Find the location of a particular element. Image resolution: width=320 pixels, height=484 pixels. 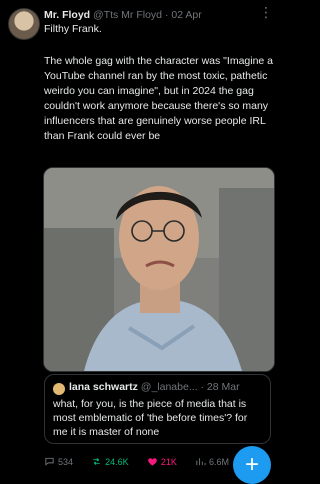

author-name: Mr. Floyd is located at coordinates (67, 15).